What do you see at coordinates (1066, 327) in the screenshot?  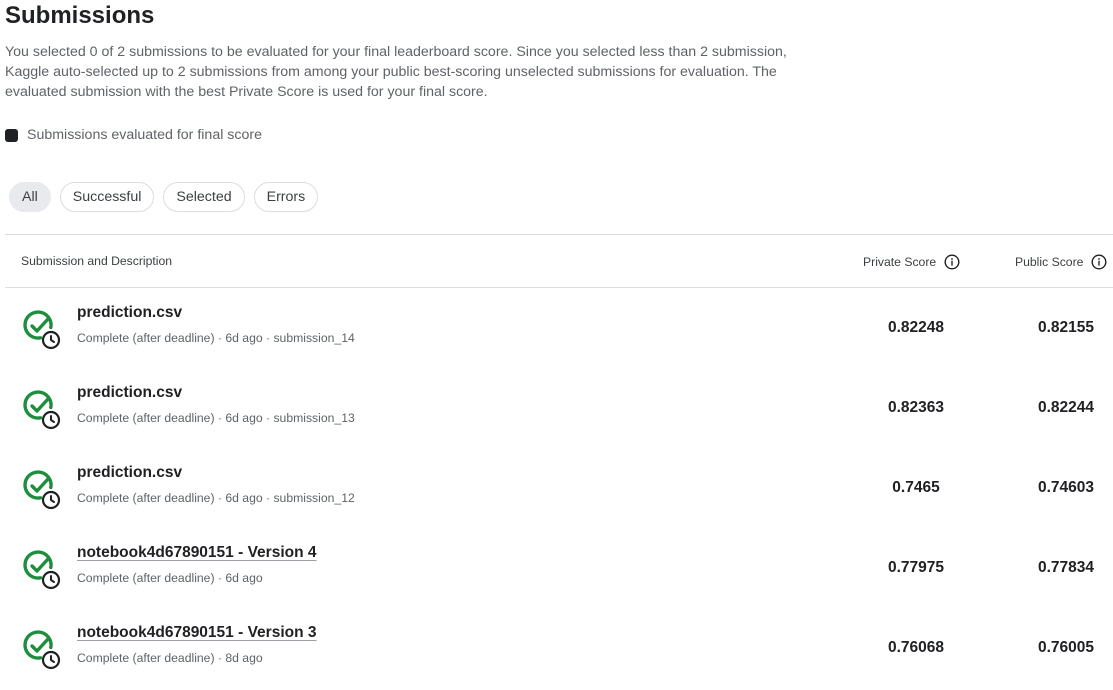 I see `public-score: 0.82155` at bounding box center [1066, 327].